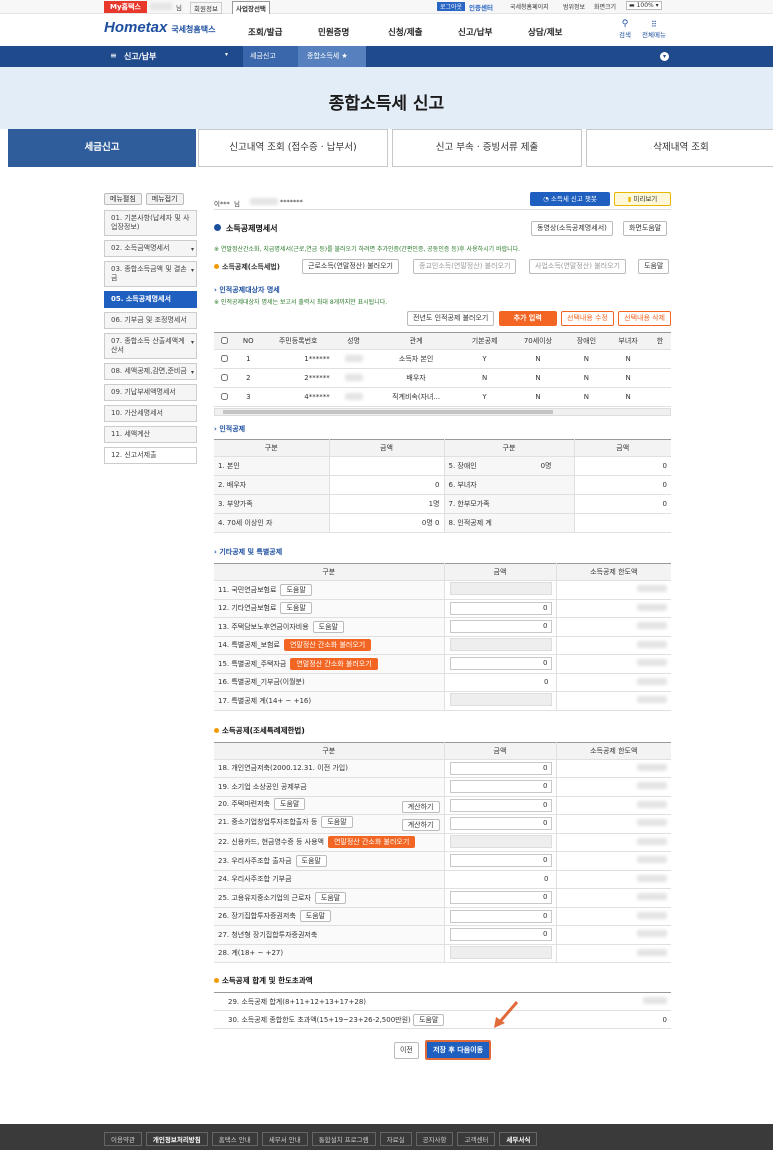 This screenshot has width=773, height=1150. What do you see at coordinates (434, 1139) in the screenshot?
I see `footer-link-6: 공지사항` at bounding box center [434, 1139].